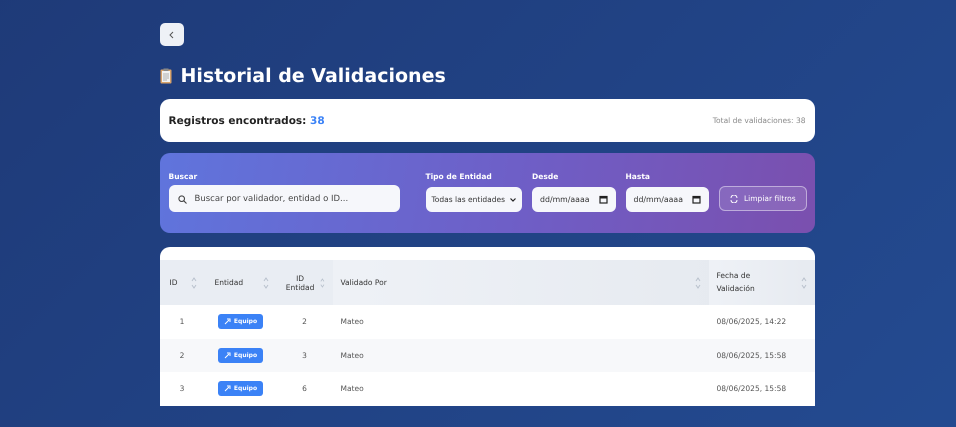  Describe the element at coordinates (513, 200) in the screenshot. I see `caret-icon` at that location.